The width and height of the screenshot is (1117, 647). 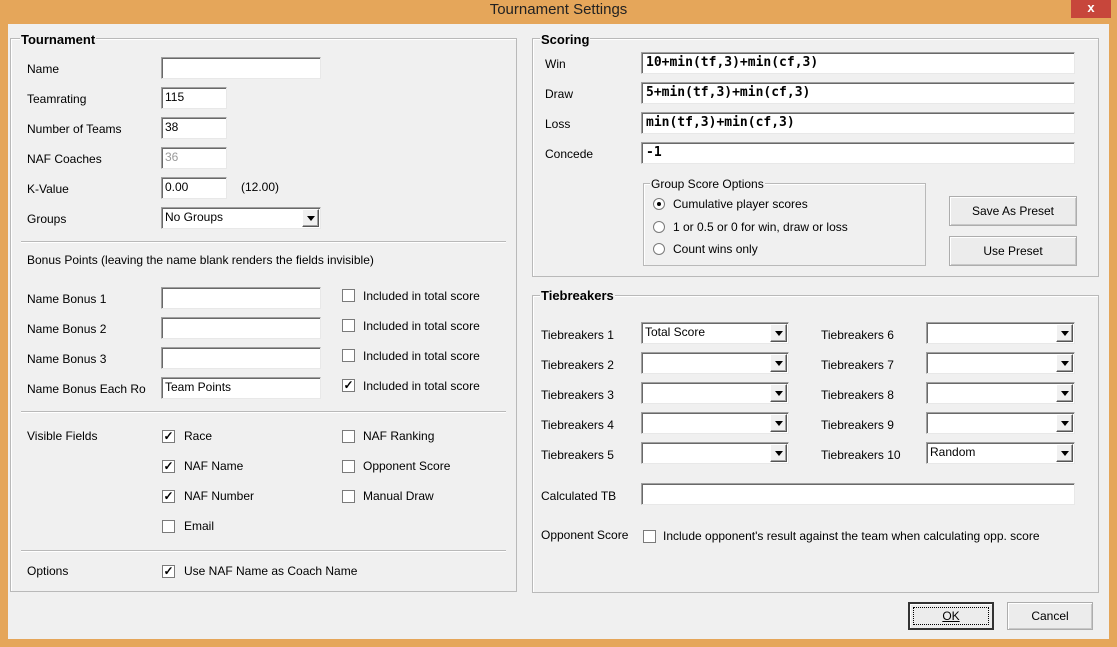 I want to click on radio-wins-only, so click(x=659, y=249).